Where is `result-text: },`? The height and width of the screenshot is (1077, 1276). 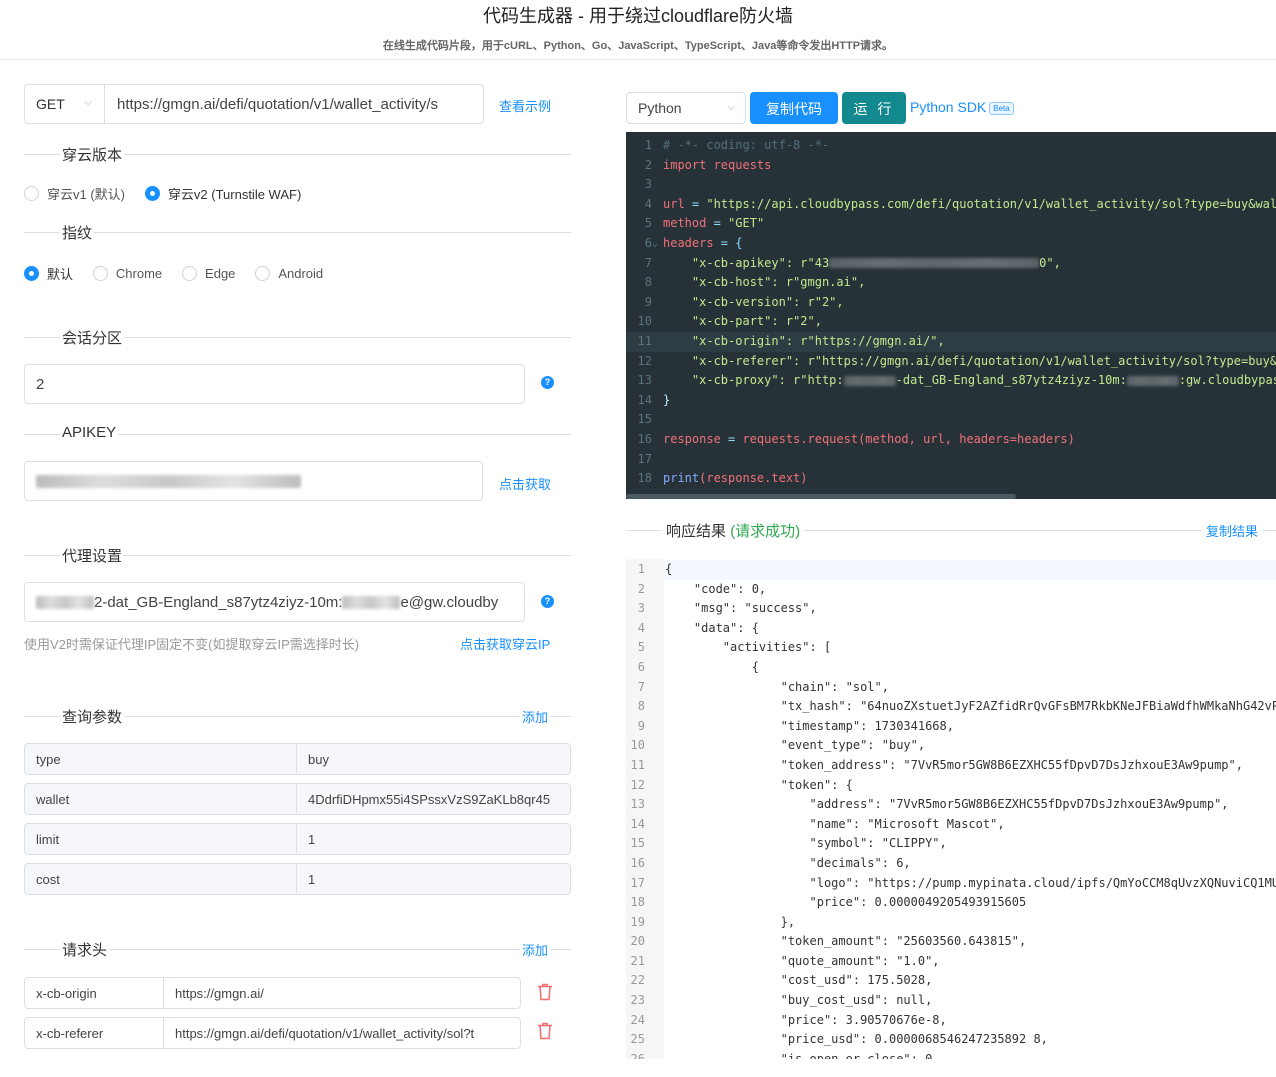 result-text: }, is located at coordinates (730, 921).